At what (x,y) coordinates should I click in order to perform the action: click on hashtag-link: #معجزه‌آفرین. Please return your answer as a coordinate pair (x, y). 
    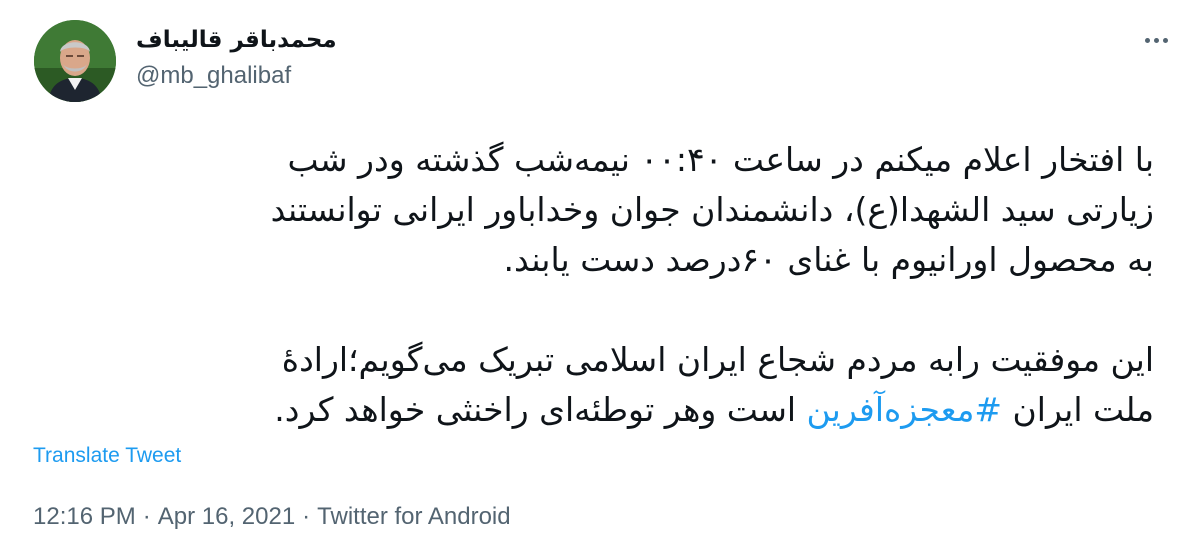
    Looking at the image, I should click on (905, 409).